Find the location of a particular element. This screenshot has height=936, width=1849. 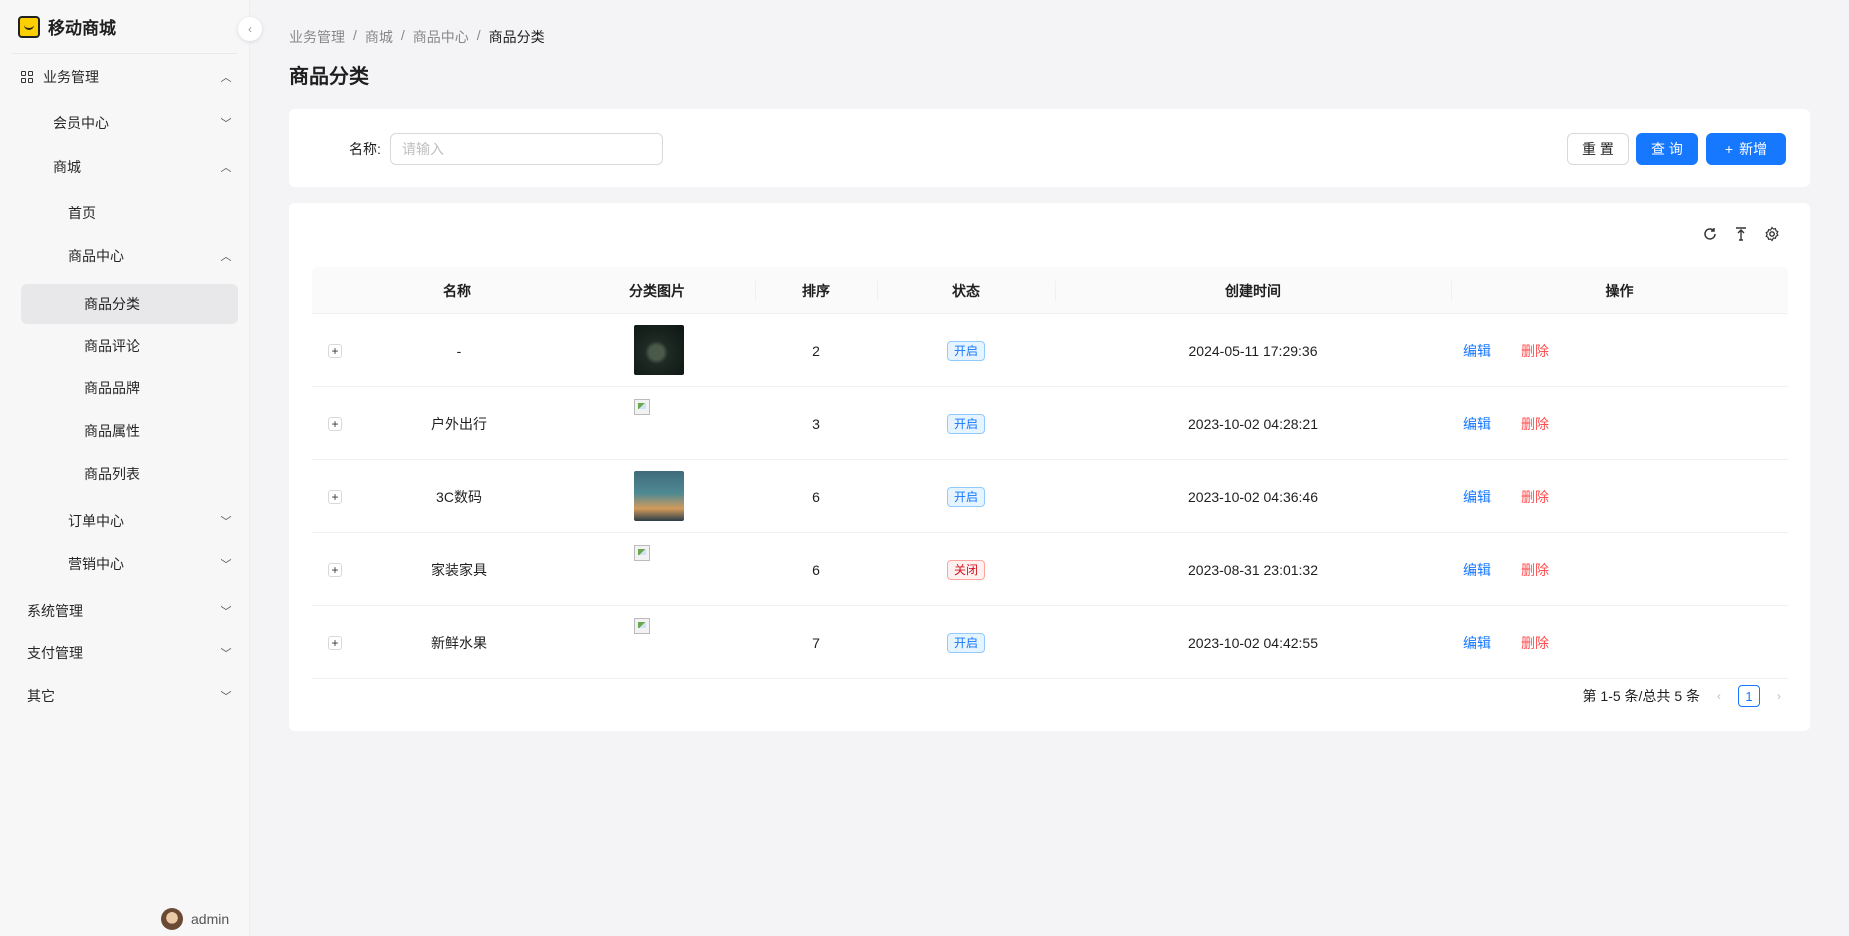

sidebar-item-label: 其它 is located at coordinates (41, 696).